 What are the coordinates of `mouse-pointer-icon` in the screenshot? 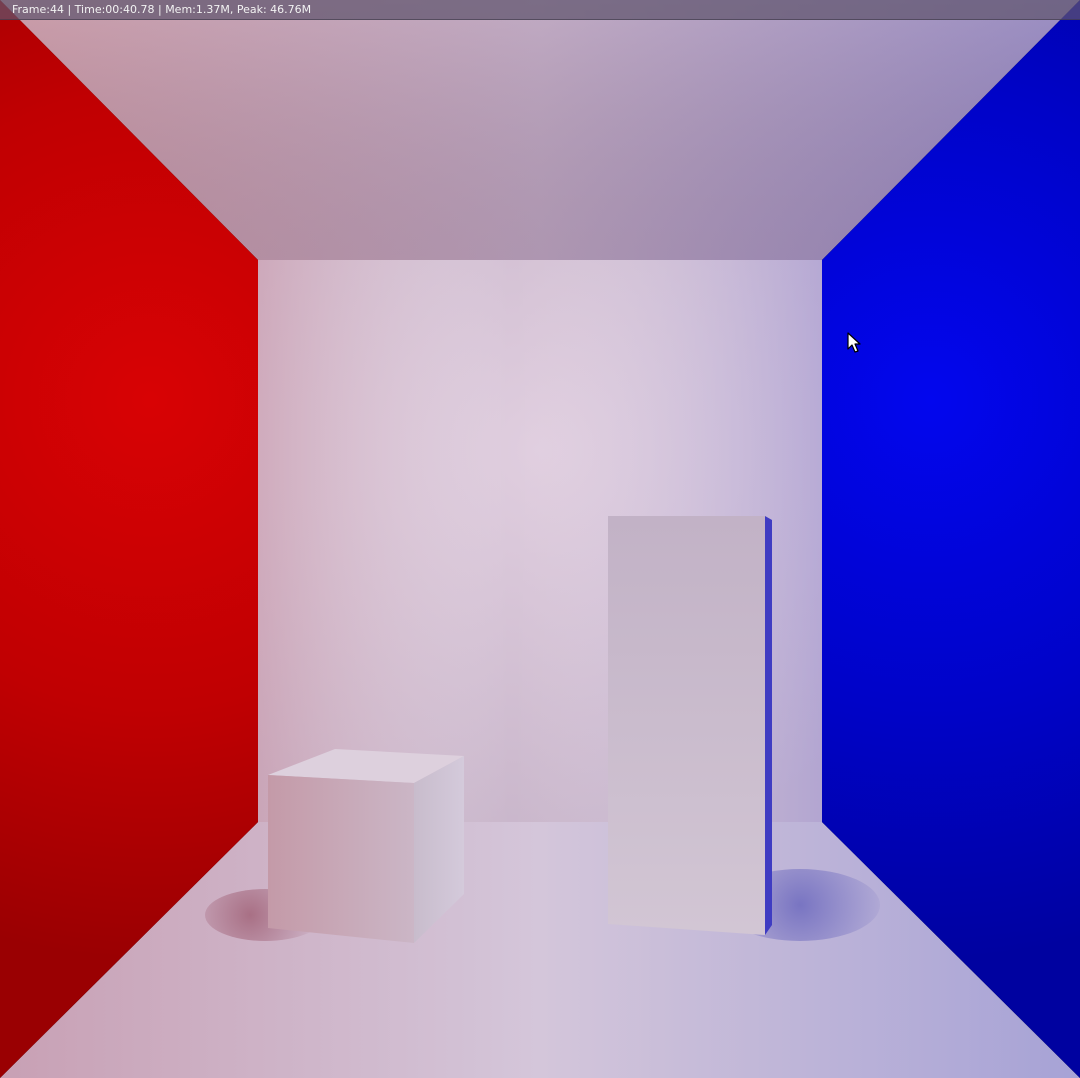 It's located at (854, 342).